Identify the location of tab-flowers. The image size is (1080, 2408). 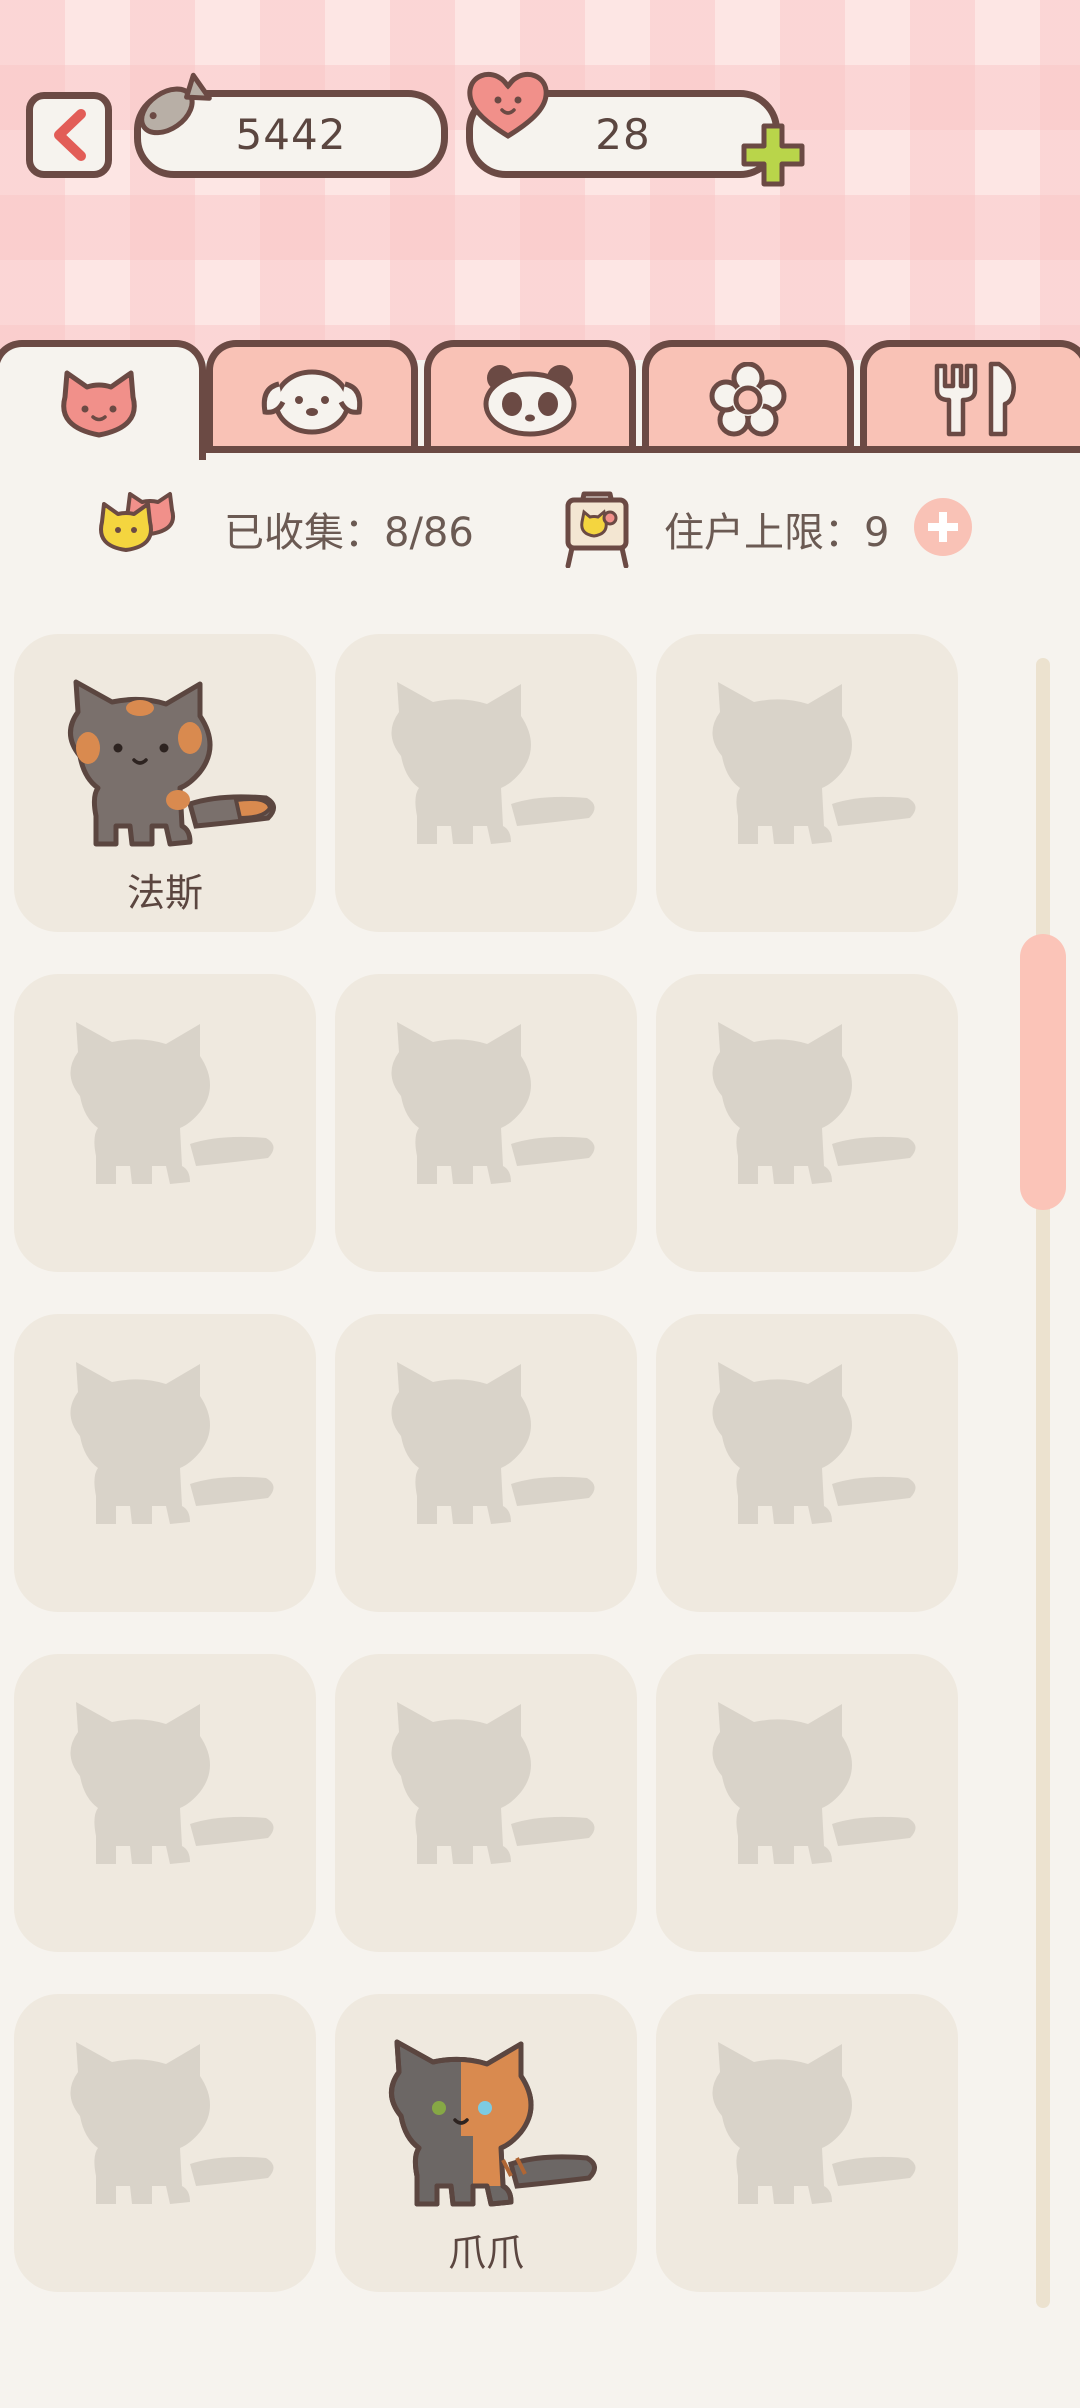
(748, 396).